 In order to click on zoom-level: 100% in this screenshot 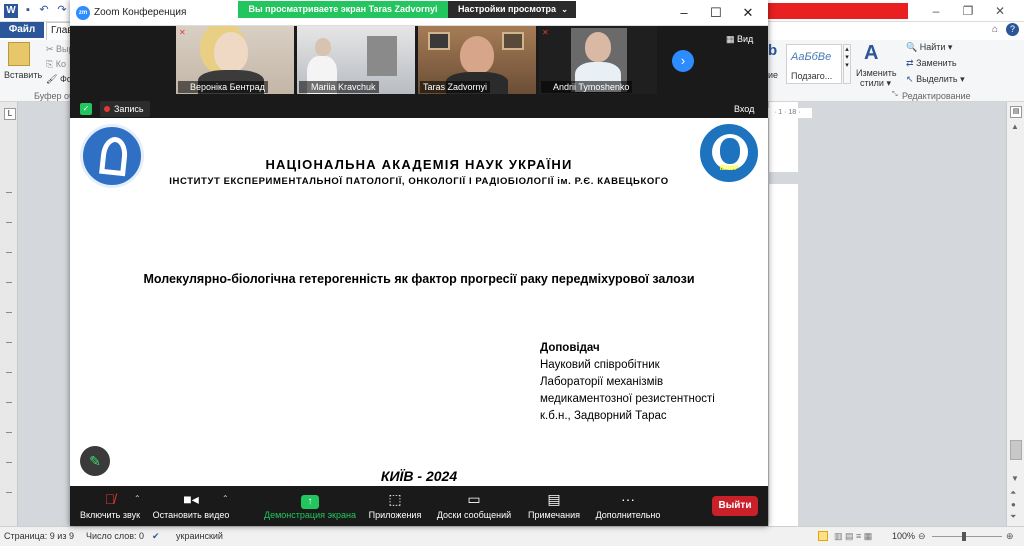, I will do `click(903, 536)`.